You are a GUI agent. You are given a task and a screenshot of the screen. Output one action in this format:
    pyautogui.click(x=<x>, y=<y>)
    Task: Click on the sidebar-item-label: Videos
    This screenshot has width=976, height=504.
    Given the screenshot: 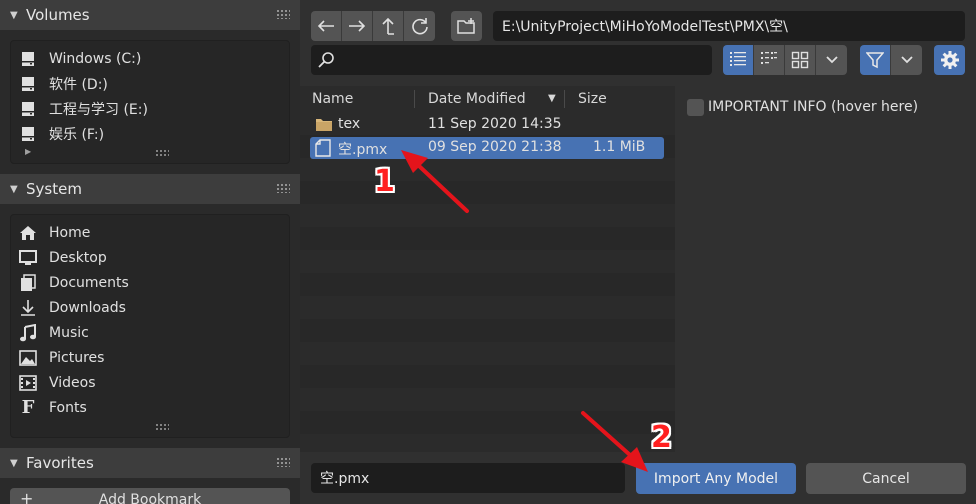 What is the action you would take?
    pyautogui.click(x=72, y=382)
    